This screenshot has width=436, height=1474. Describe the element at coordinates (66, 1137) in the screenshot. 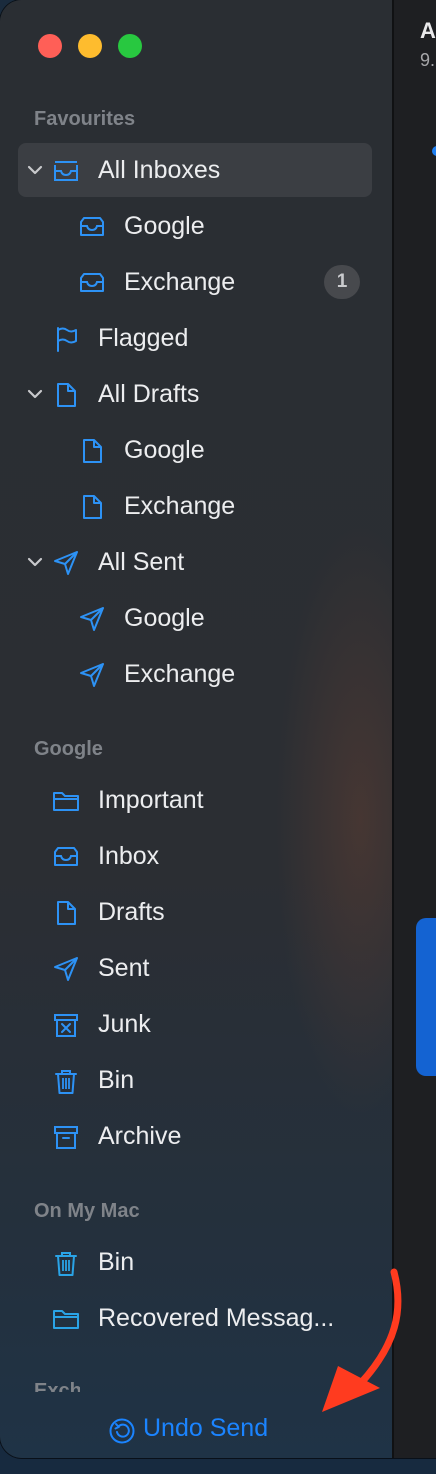

I see `archive-box-icon` at that location.